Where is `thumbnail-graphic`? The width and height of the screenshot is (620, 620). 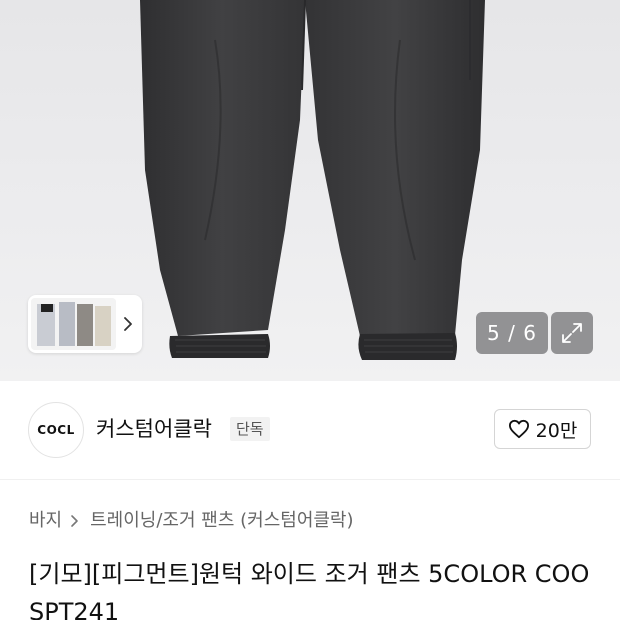
thumbnail-graphic is located at coordinates (73, 324).